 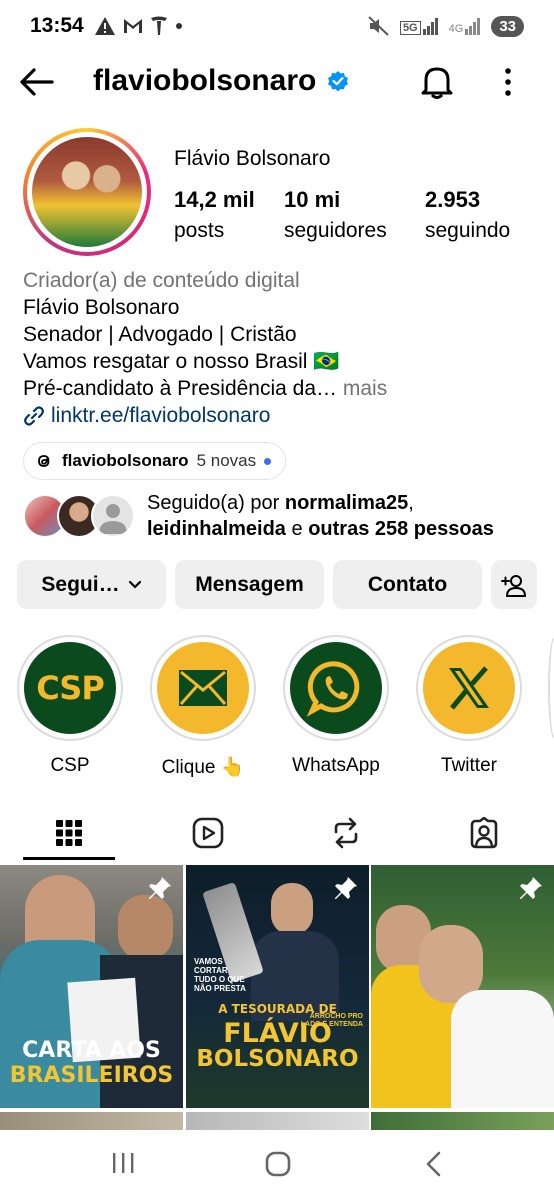 I want to click on profile-category: Criador(a) de conteúdo digital, so click(x=161, y=280).